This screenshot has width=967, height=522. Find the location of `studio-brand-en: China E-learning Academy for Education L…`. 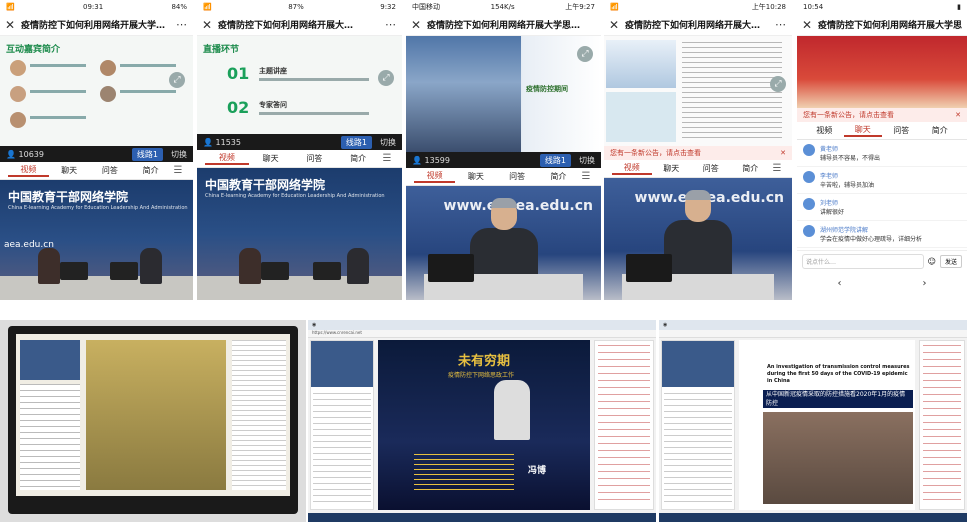

studio-brand-en: China E-learning Academy for Education L… is located at coordinates (98, 208).